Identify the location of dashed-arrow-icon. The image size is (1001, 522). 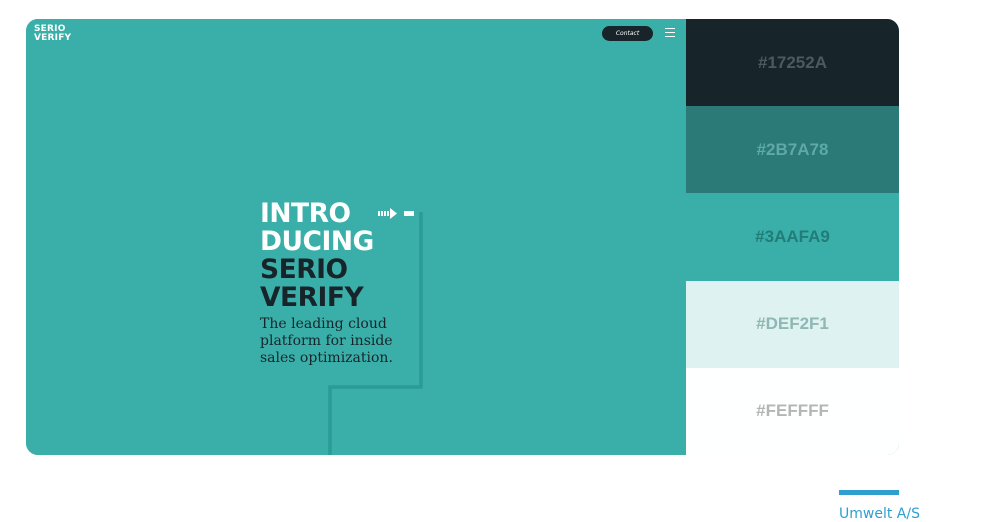
(396, 213).